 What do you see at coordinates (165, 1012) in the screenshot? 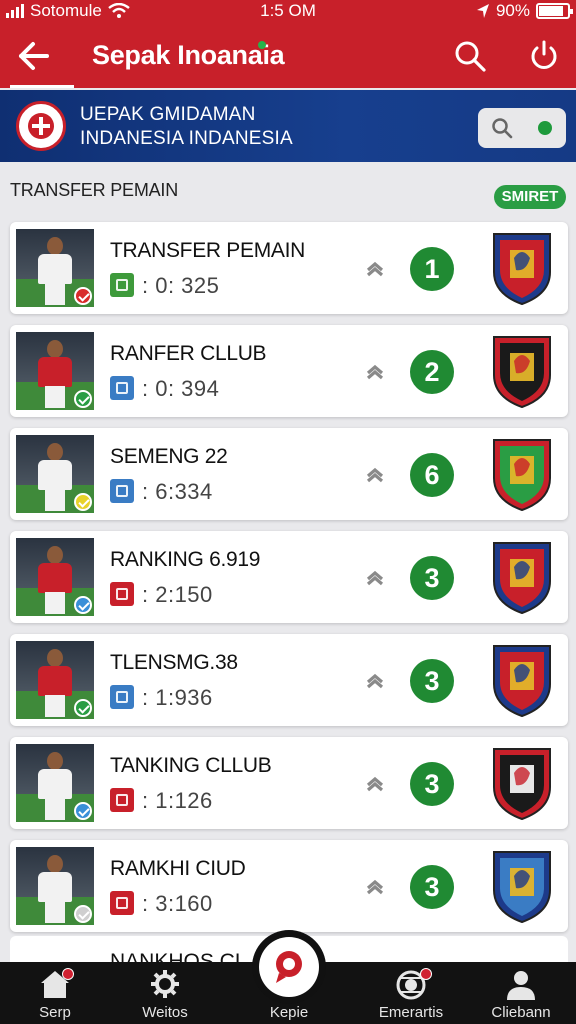
I see `nav-label: Weitos` at bounding box center [165, 1012].